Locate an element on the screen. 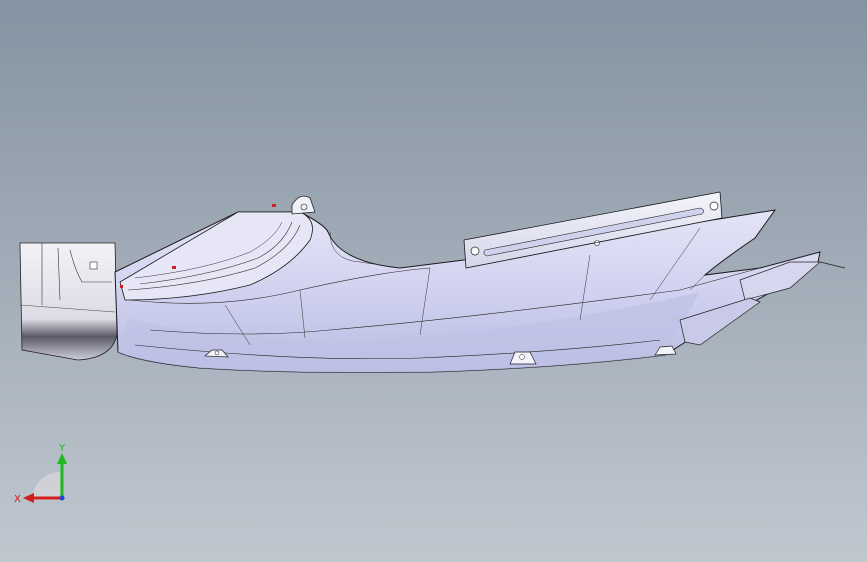 This screenshot has width=867, height=562. x-axis-arrowhead-icon is located at coordinates (28, 498).